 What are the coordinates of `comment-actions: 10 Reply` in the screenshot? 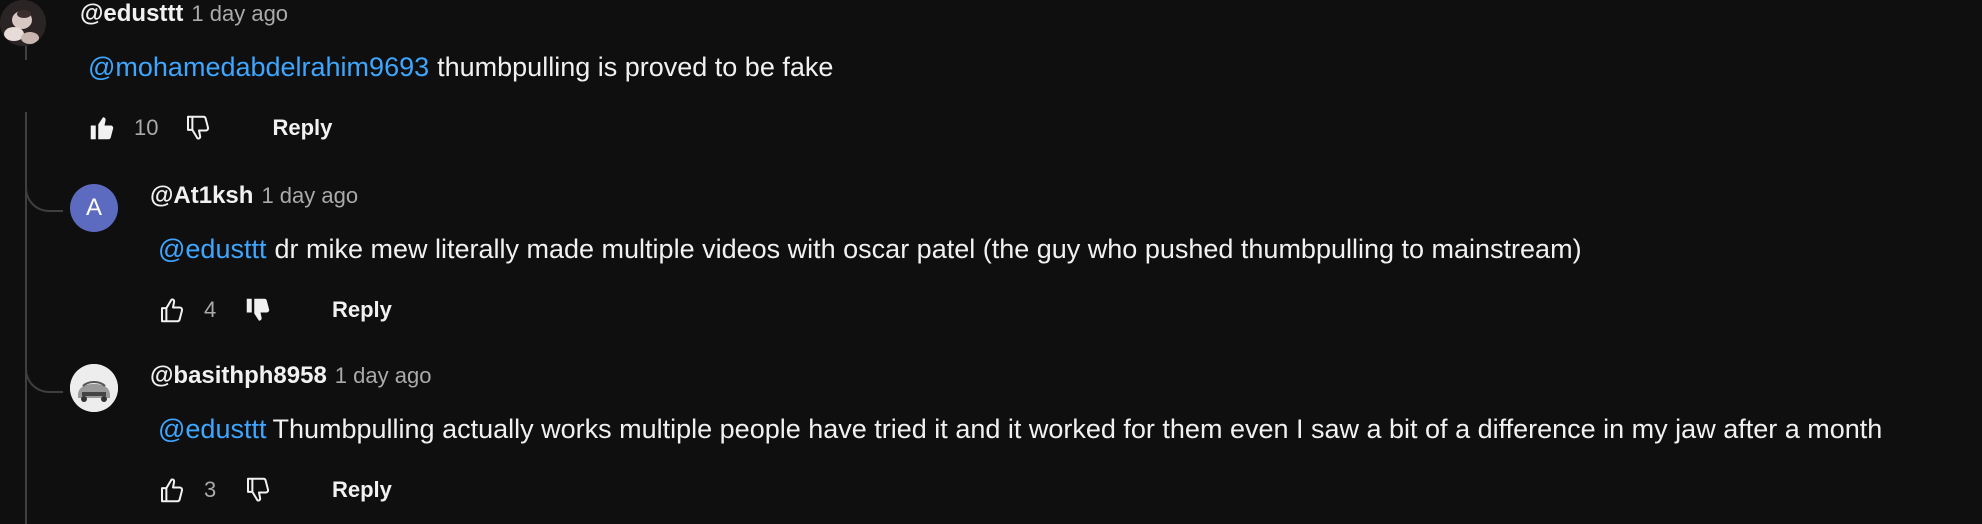 It's located at (456, 128).